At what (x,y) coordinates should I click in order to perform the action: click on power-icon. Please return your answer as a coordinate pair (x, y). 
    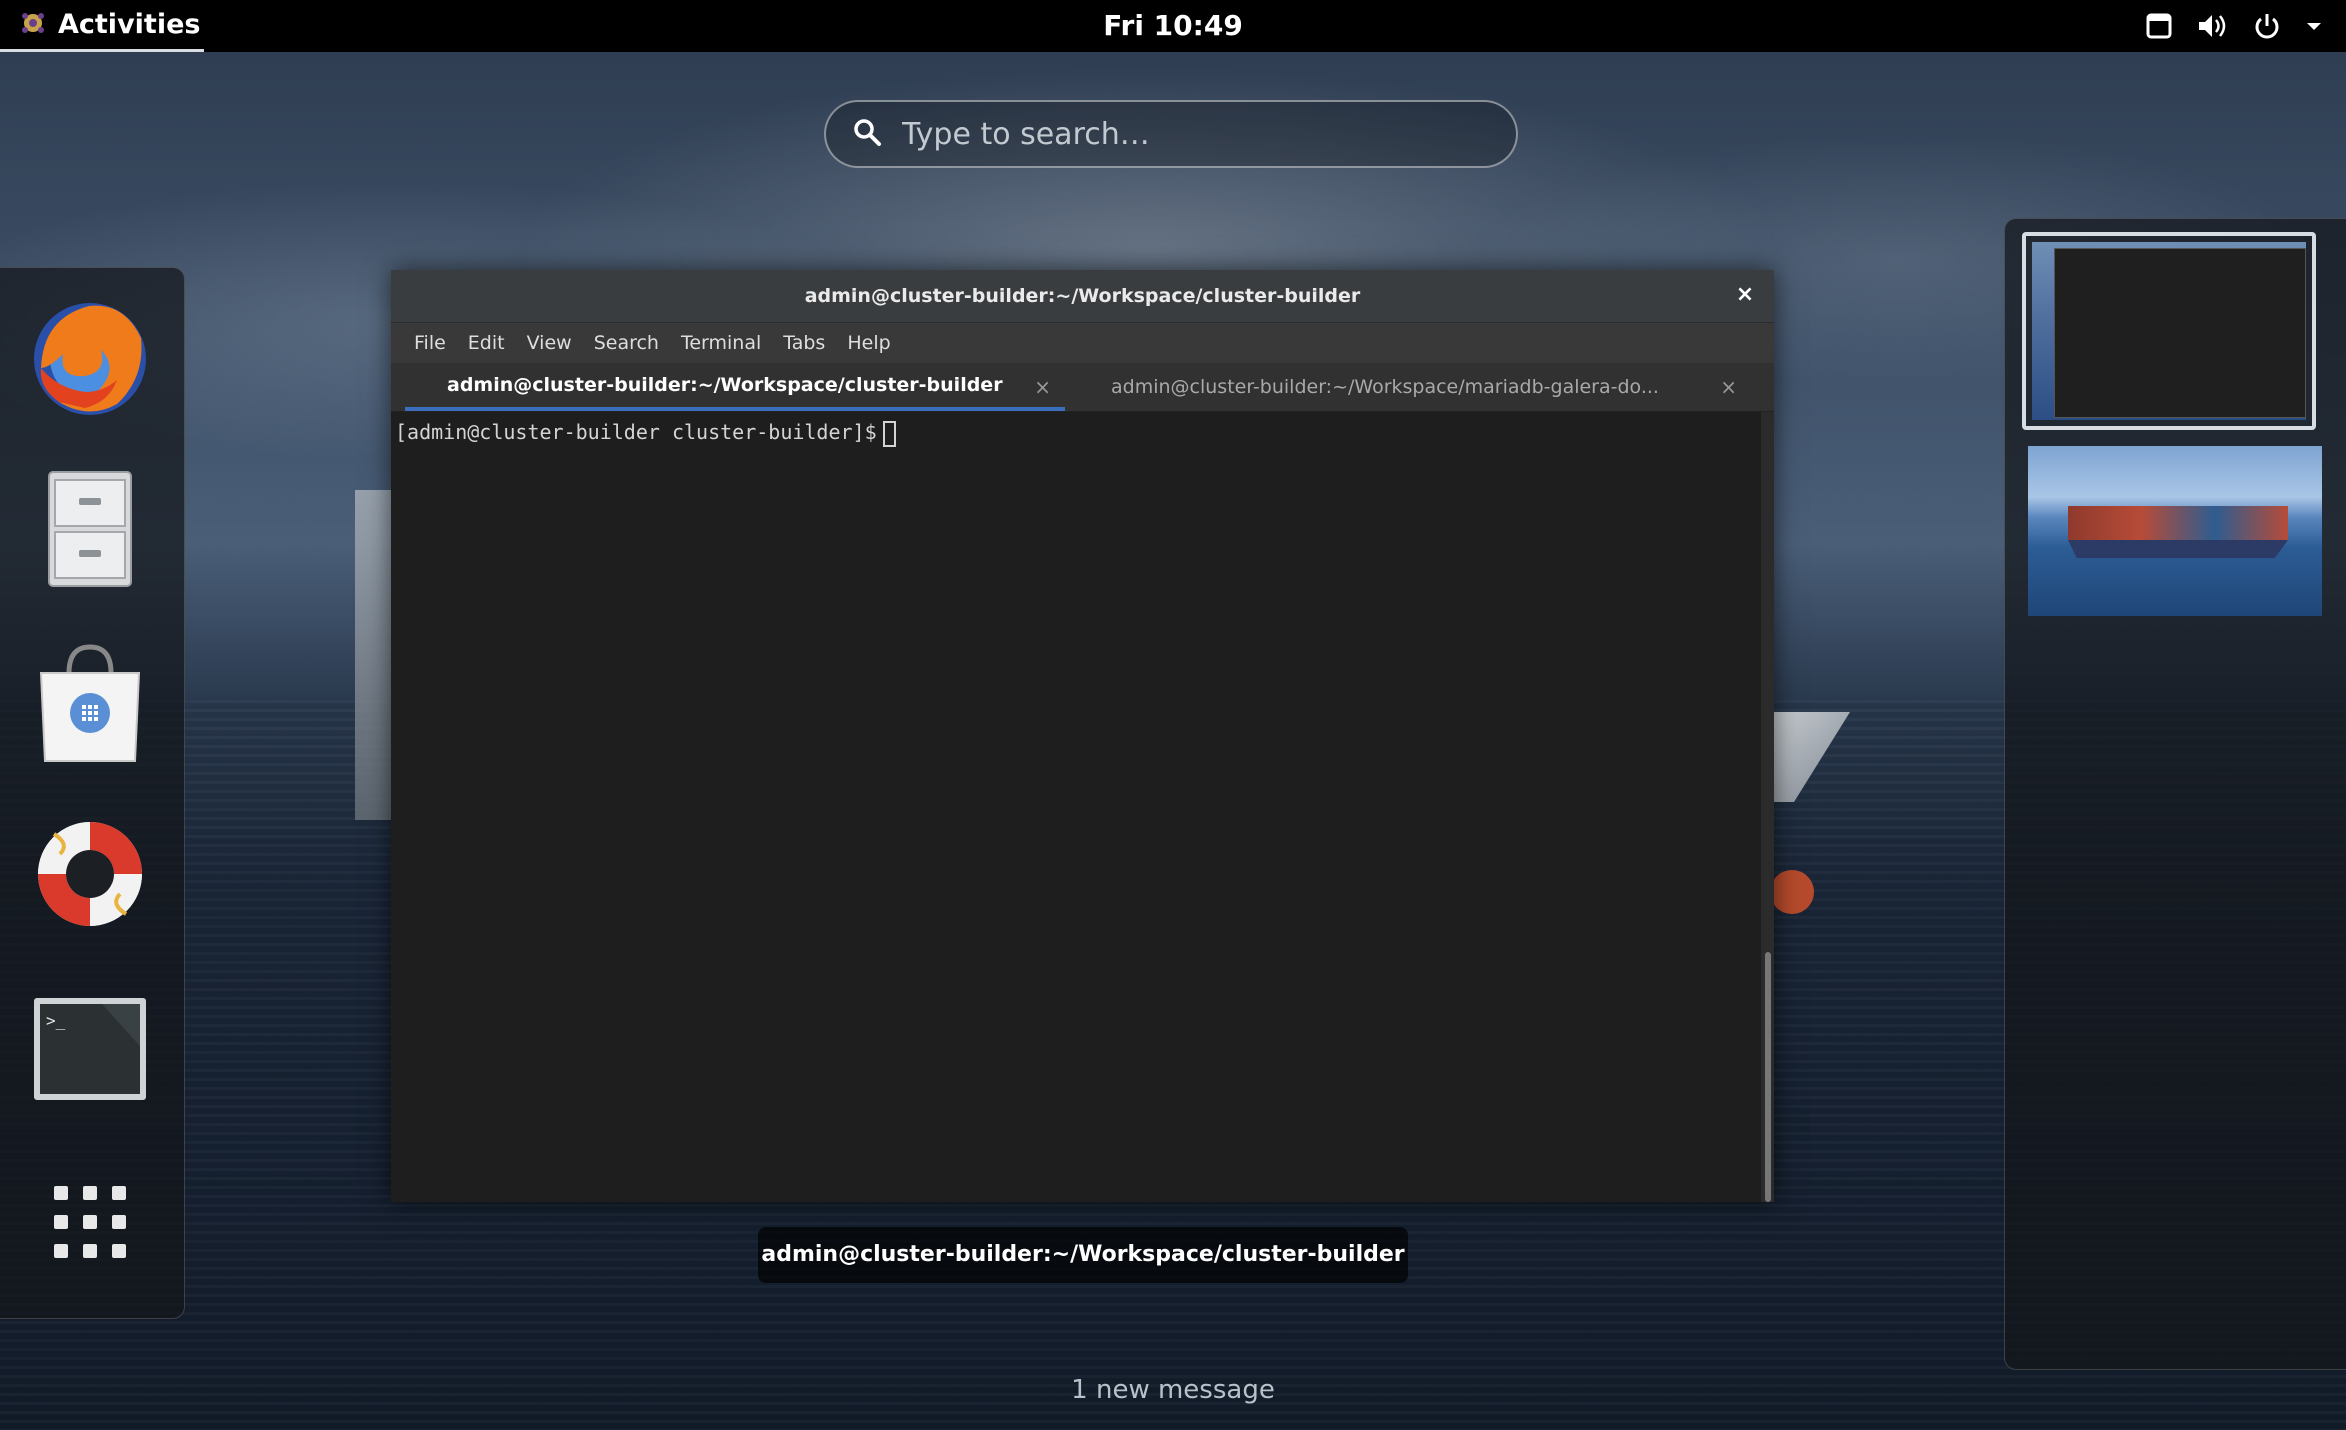
    Looking at the image, I should click on (2267, 26).